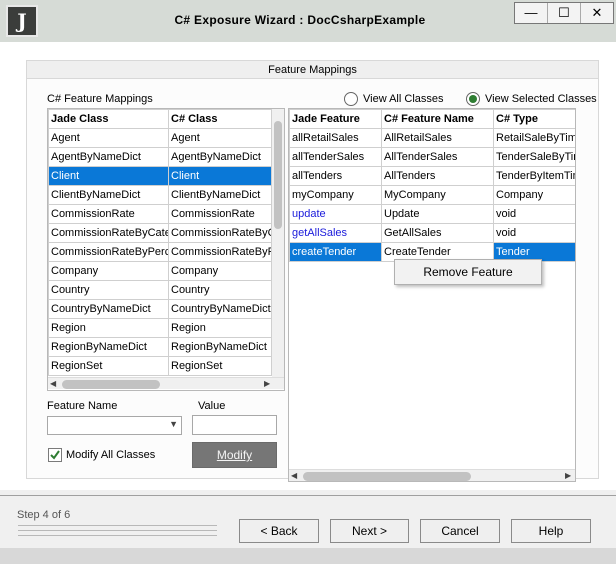 Image resolution: width=616 pixels, height=564 pixels. I want to click on step-indicator: Step 4 of 6, so click(44, 515).